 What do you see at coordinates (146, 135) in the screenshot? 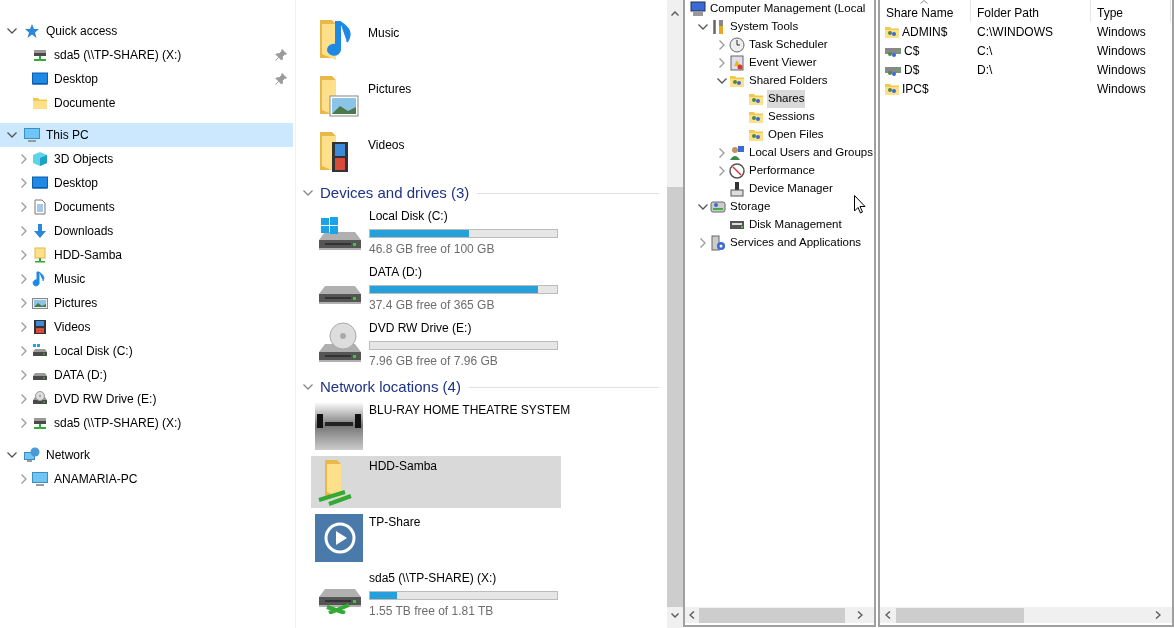
I see `nav-item: This PC` at bounding box center [146, 135].